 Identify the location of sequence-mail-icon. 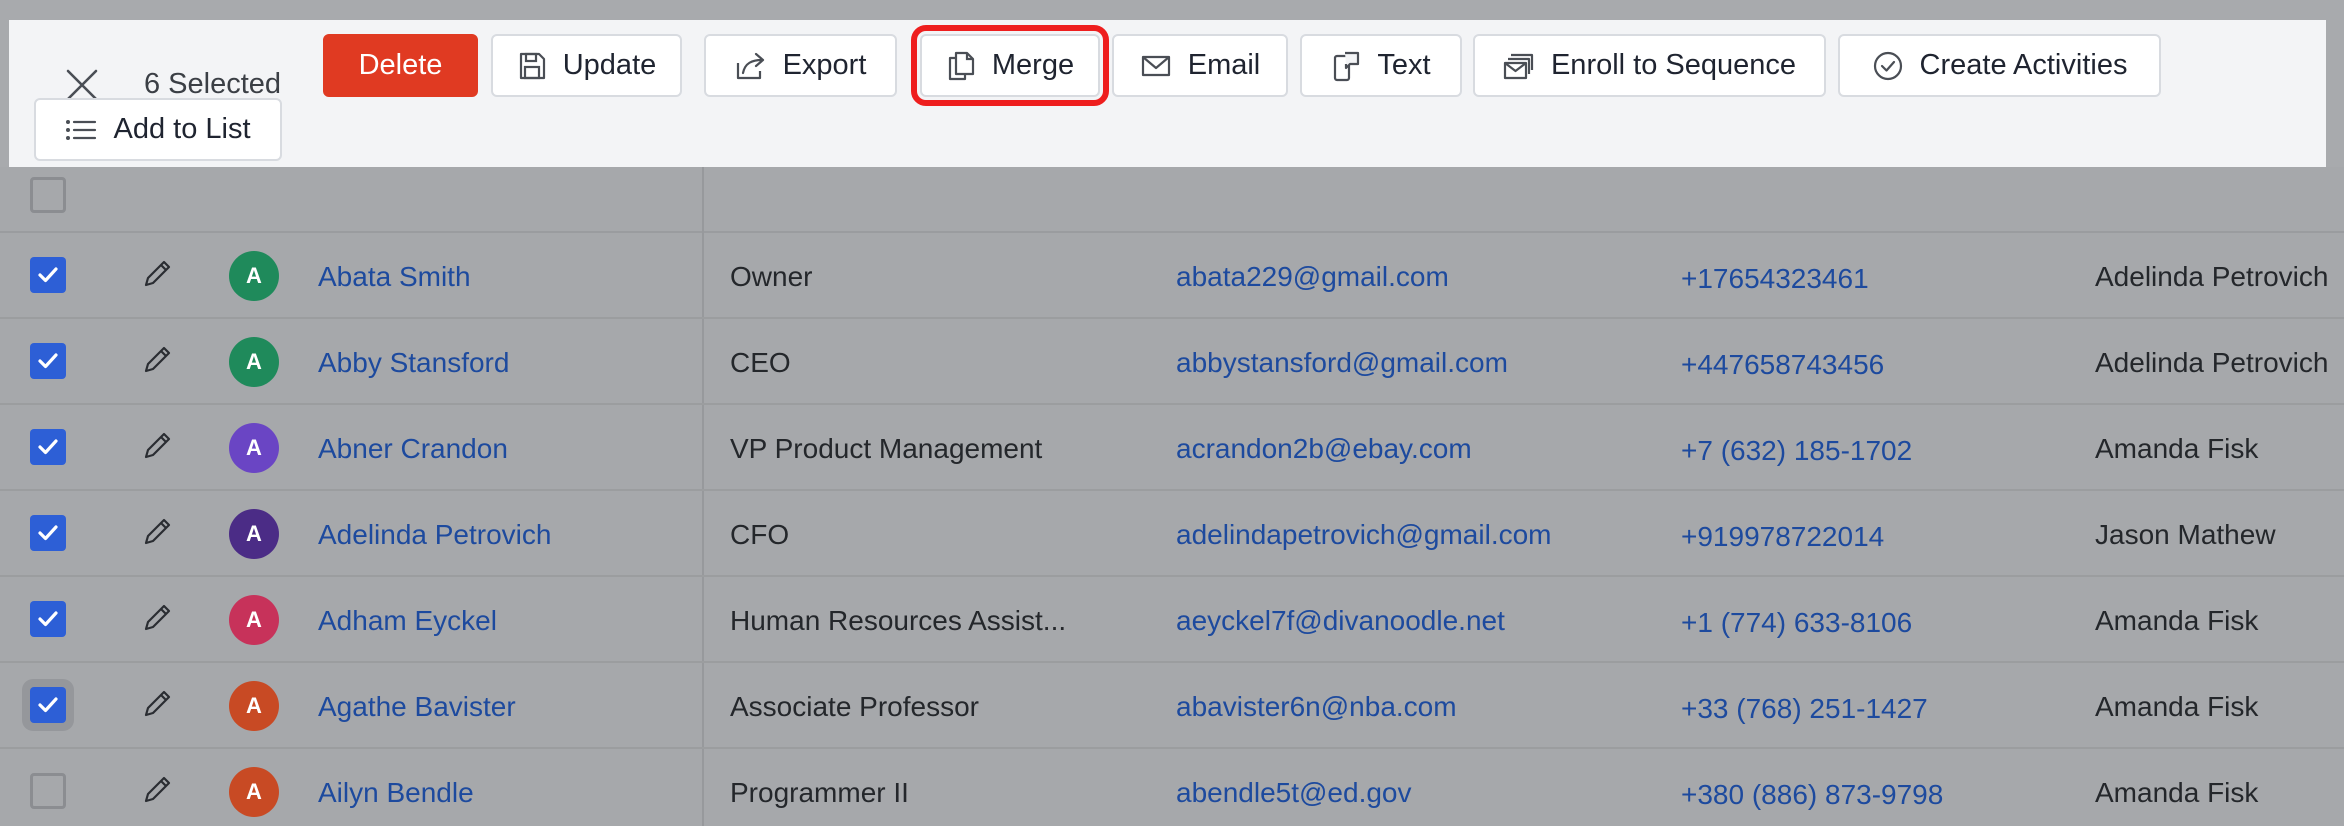
(1518, 66).